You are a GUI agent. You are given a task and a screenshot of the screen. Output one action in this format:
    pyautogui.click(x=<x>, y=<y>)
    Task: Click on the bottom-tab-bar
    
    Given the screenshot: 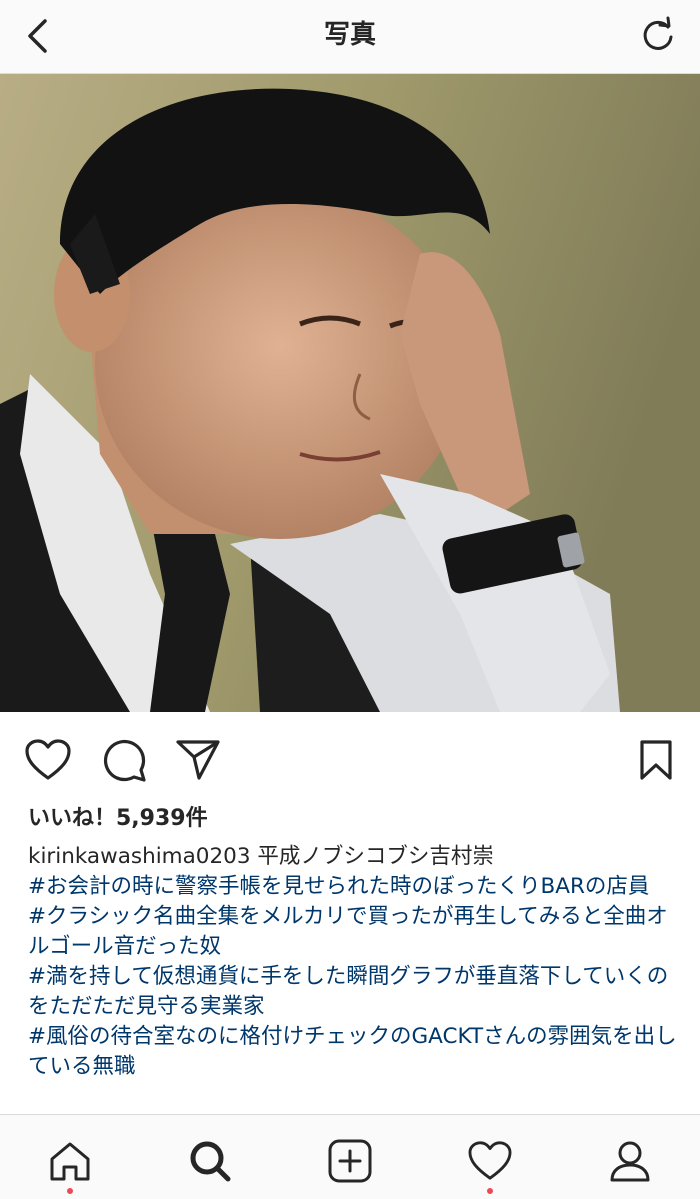 What is the action you would take?
    pyautogui.click(x=350, y=1156)
    